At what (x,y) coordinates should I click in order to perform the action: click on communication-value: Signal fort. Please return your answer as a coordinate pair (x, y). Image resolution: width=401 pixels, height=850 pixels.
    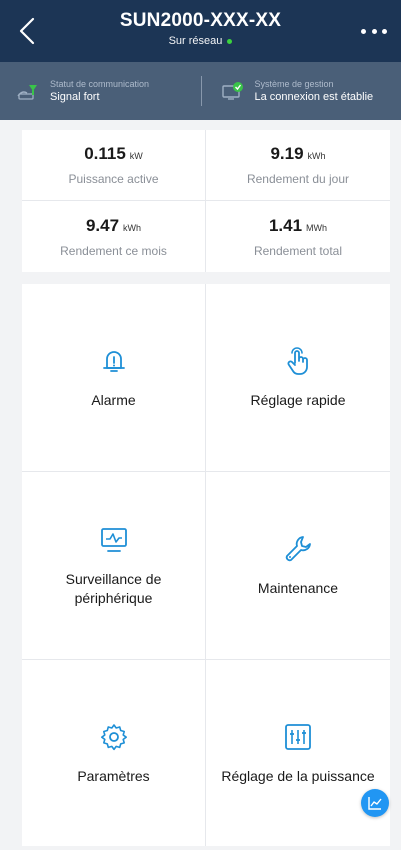
    Looking at the image, I should click on (75, 96).